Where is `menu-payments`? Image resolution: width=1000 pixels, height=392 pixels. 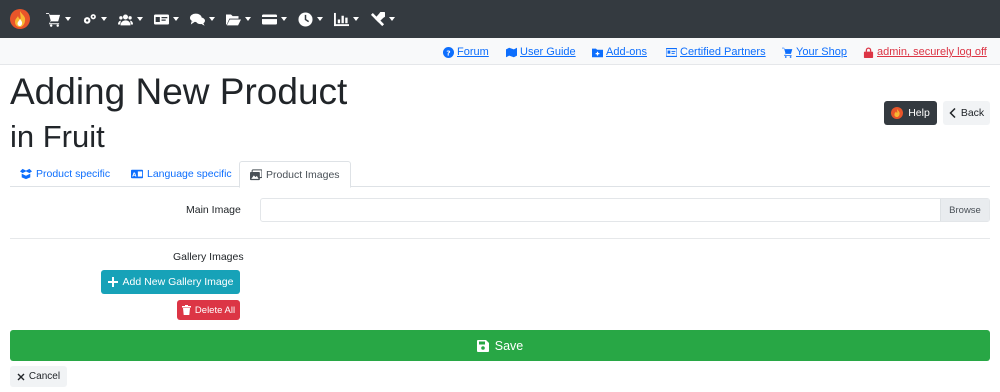 menu-payments is located at coordinates (276, 19).